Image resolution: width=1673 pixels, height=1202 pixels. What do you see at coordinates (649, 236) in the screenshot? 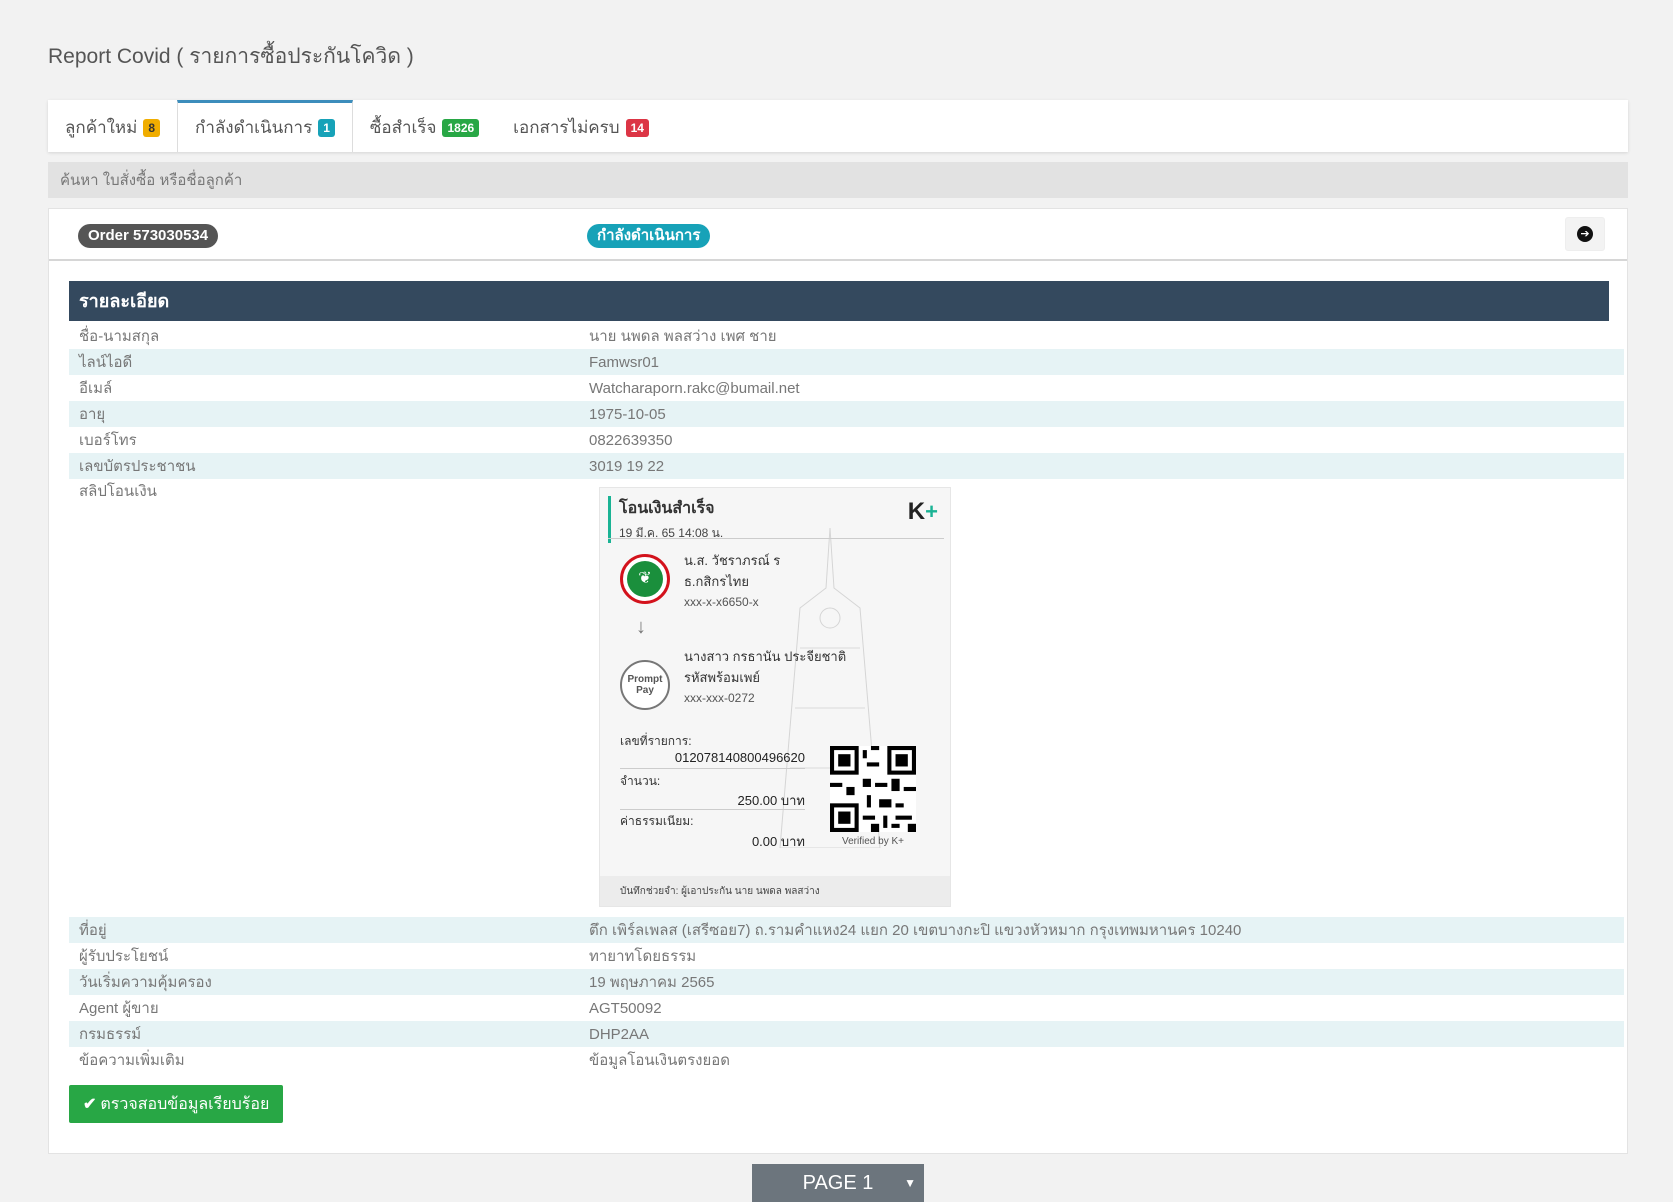
I see `status-badge: กำลังดำเนินการ` at bounding box center [649, 236].